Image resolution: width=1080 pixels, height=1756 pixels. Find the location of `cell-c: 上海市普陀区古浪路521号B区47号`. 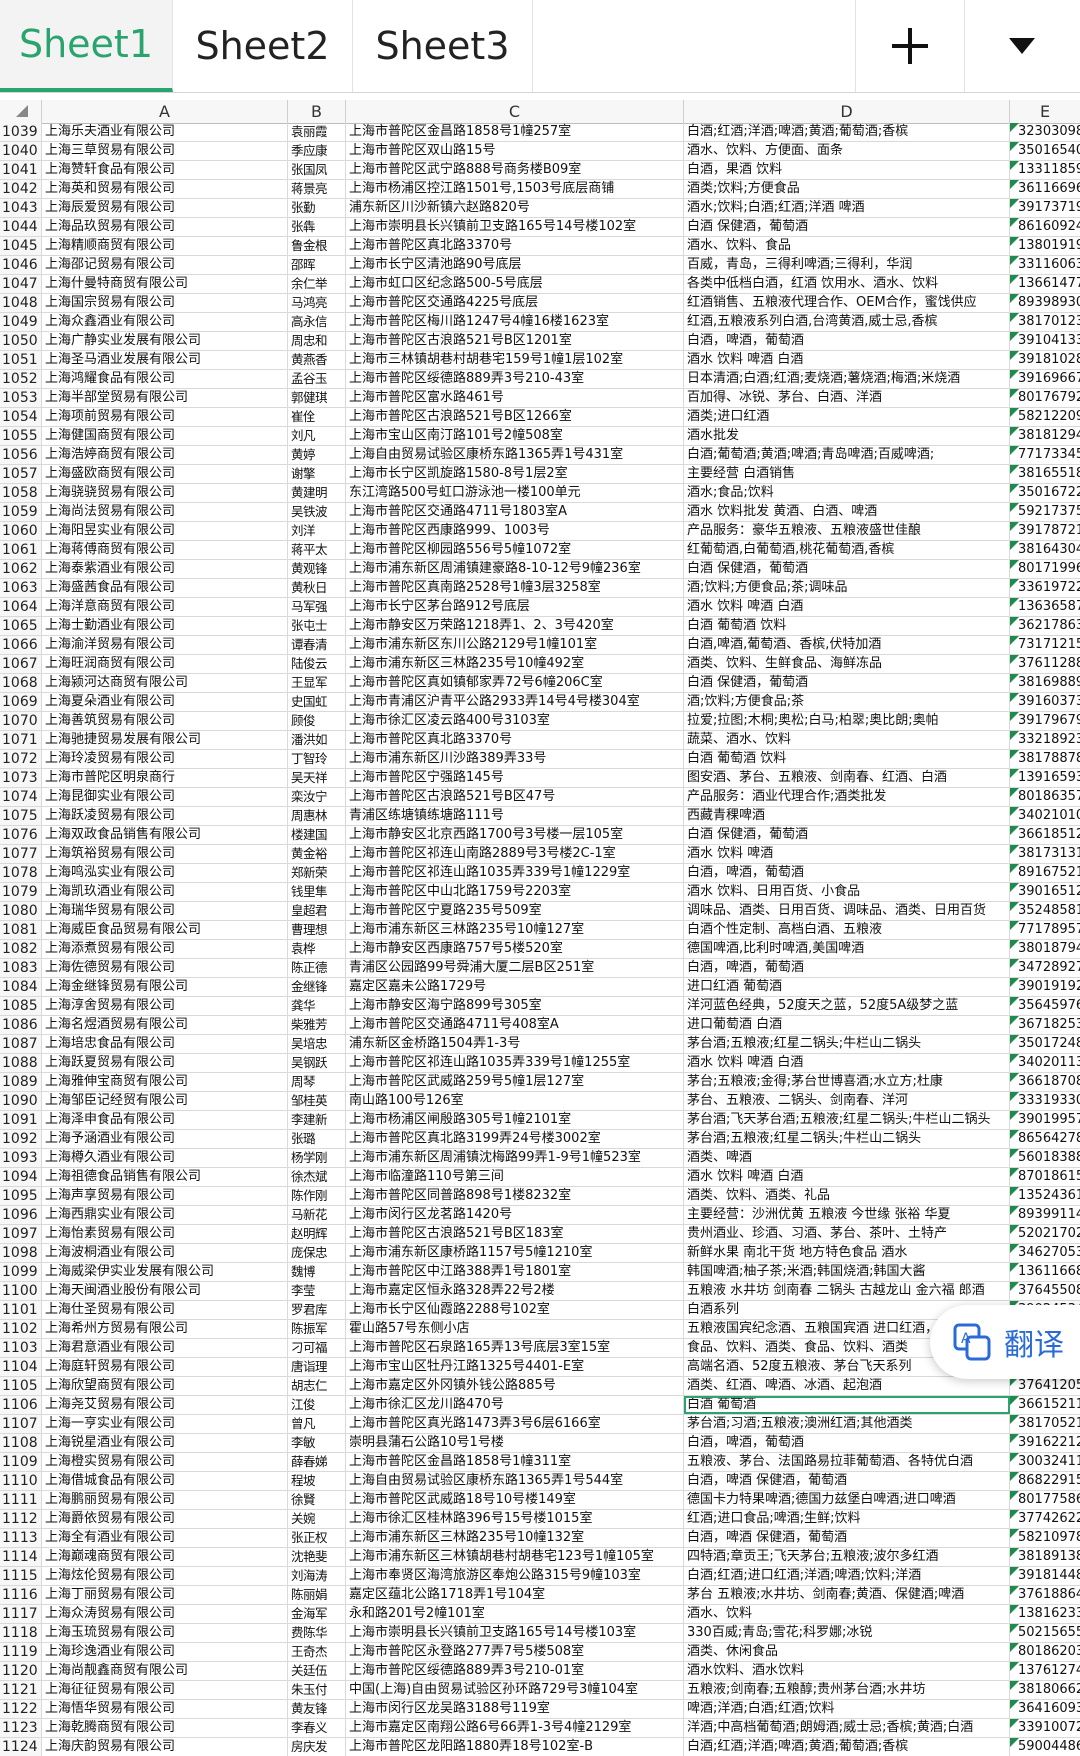

cell-c: 上海市普陀区古浪路521号B区47号 is located at coordinates (515, 797).